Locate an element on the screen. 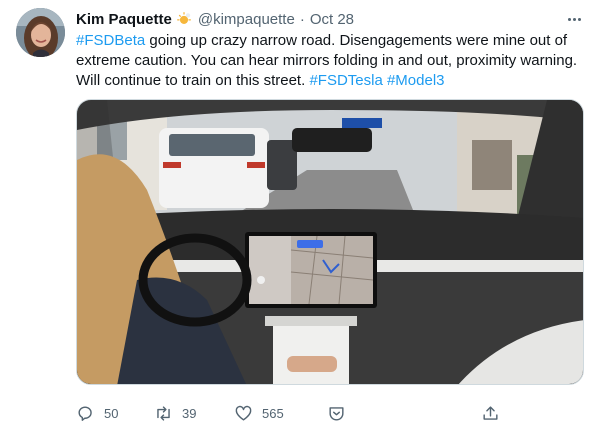  avatar-image is located at coordinates (40, 32).